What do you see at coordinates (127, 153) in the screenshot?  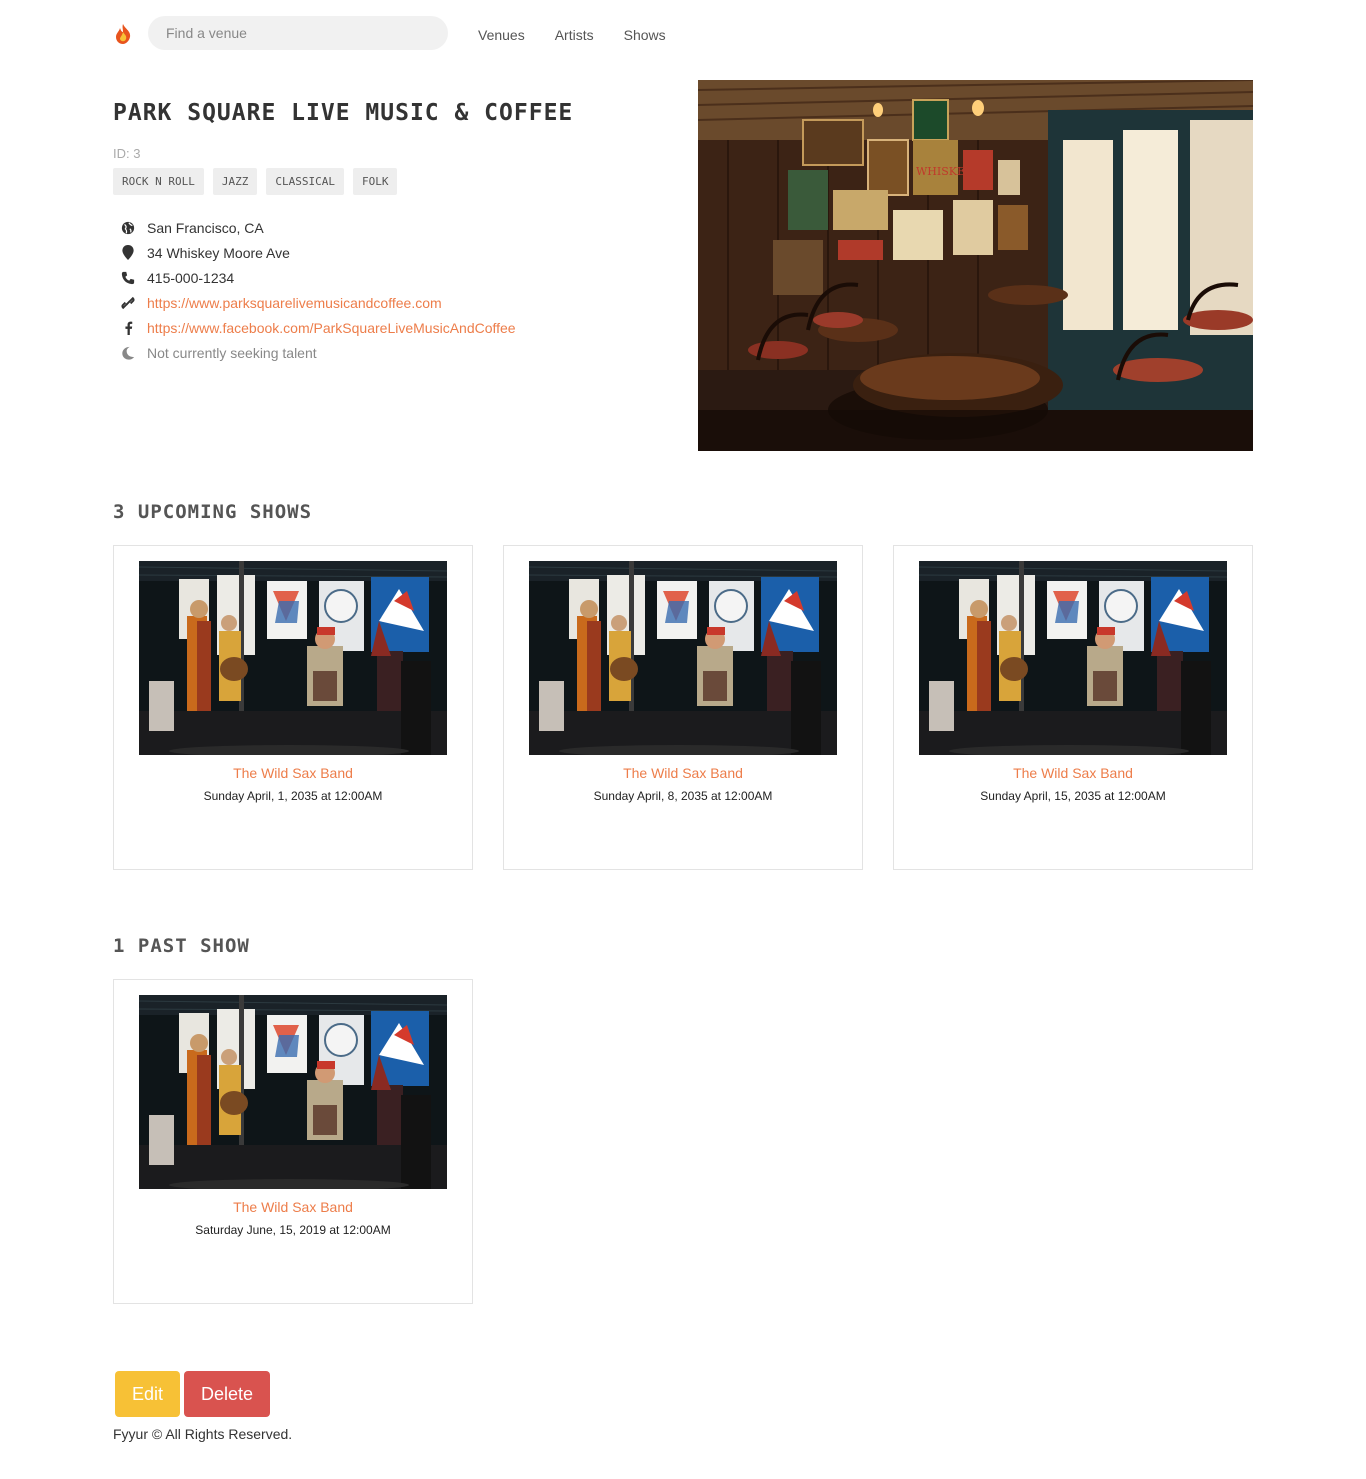 I see `venue-id: ID: 3` at bounding box center [127, 153].